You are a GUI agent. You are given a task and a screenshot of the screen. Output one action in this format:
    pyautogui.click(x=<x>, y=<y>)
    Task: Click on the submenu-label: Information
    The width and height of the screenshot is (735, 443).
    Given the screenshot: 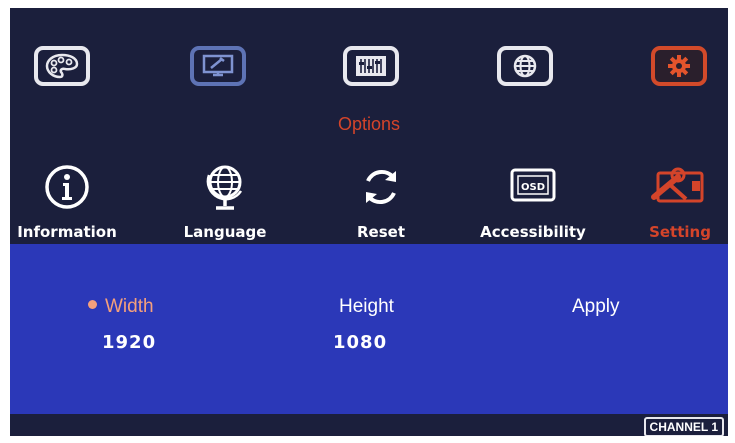 What is the action you would take?
    pyautogui.click(x=67, y=232)
    